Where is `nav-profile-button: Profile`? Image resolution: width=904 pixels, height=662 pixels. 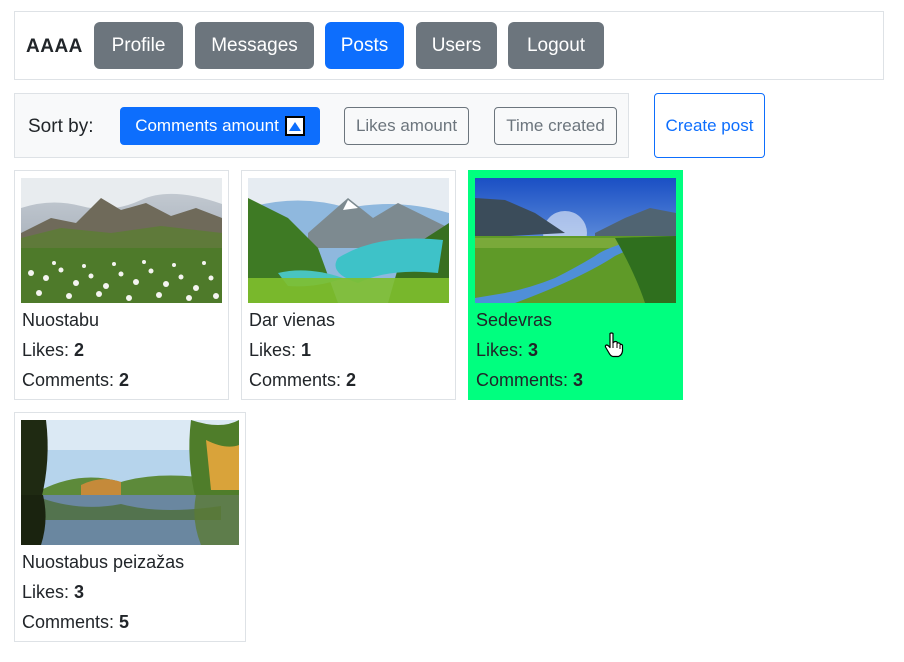
nav-profile-button: Profile is located at coordinates (138, 45).